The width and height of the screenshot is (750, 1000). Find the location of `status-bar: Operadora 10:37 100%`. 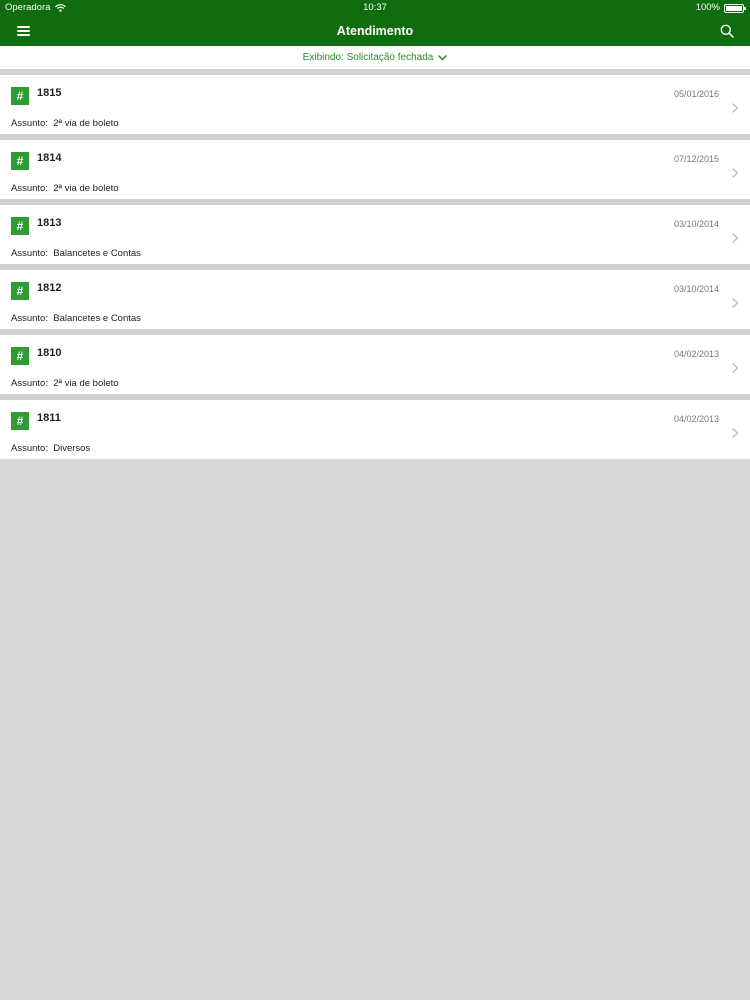

status-bar: Operadora 10:37 100% is located at coordinates (375, 8).